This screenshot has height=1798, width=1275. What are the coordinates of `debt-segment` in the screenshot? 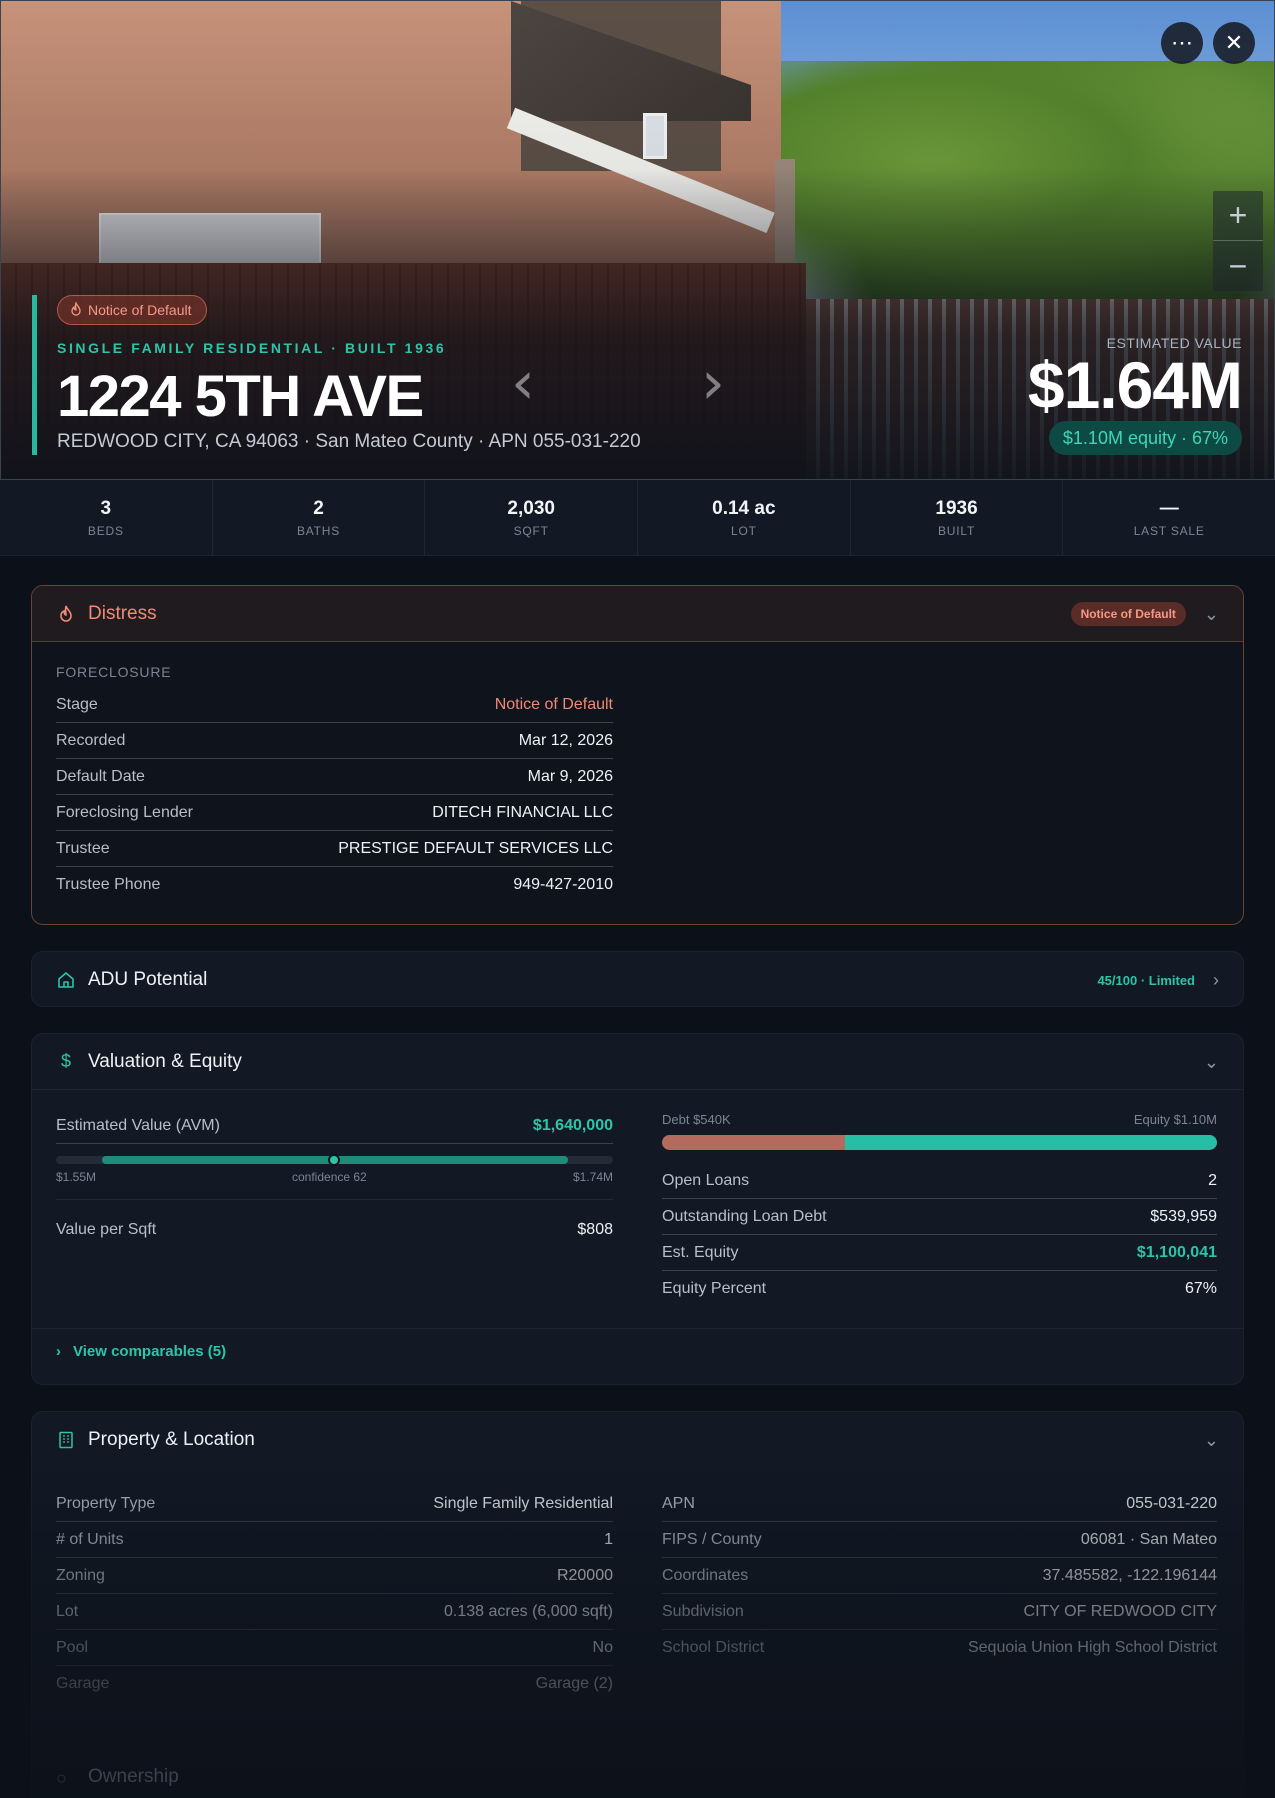 It's located at (754, 1142).